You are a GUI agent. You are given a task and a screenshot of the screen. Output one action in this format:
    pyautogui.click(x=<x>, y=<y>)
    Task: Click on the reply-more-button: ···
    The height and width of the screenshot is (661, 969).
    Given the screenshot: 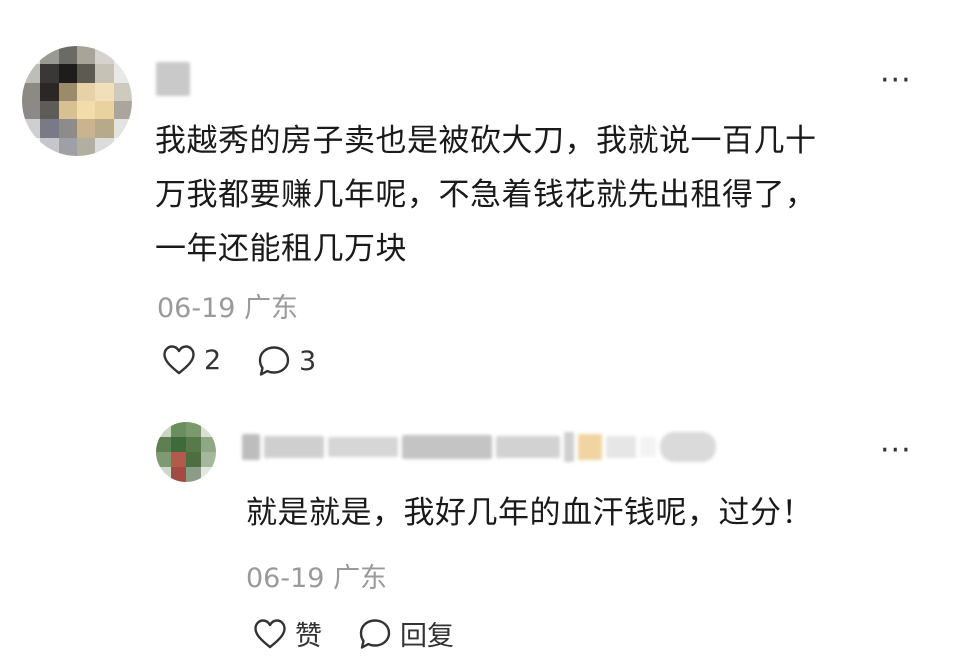 What is the action you would take?
    pyautogui.click(x=896, y=451)
    